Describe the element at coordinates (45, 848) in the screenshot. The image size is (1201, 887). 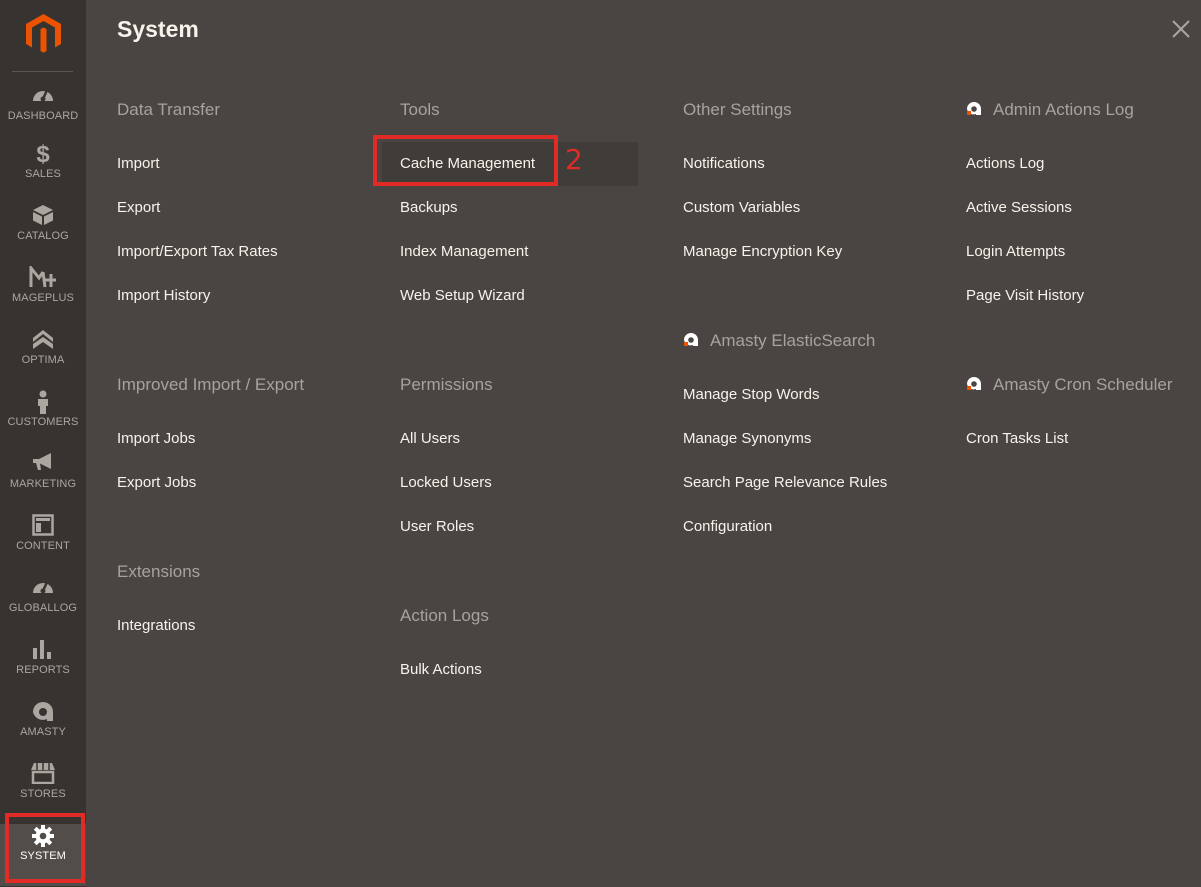
I see `highlight-box-system` at that location.